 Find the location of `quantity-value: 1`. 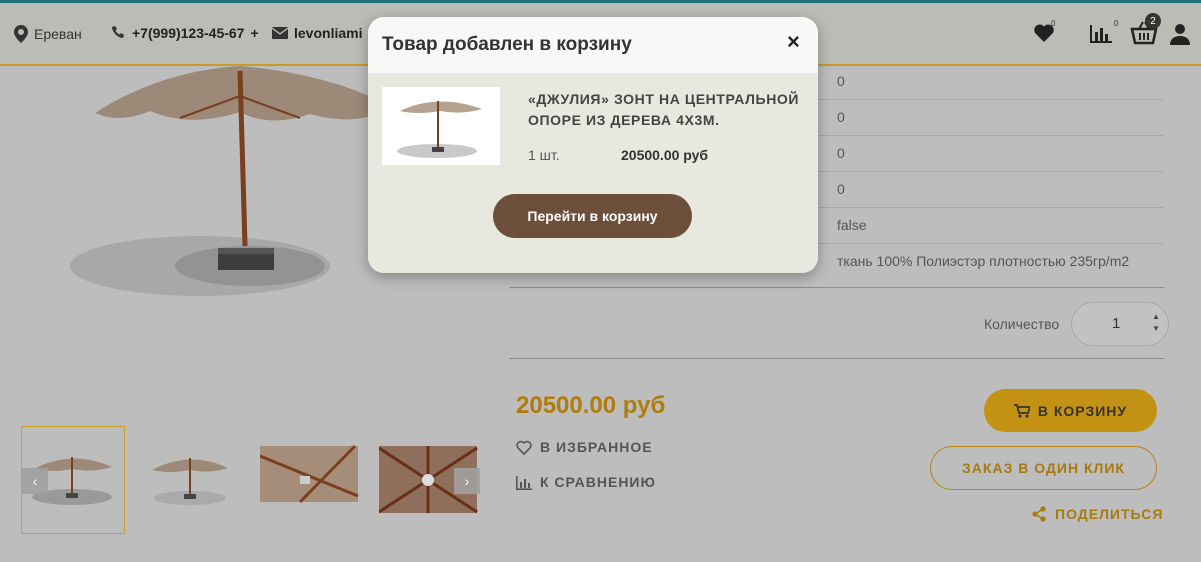

quantity-value: 1 is located at coordinates (1116, 323).